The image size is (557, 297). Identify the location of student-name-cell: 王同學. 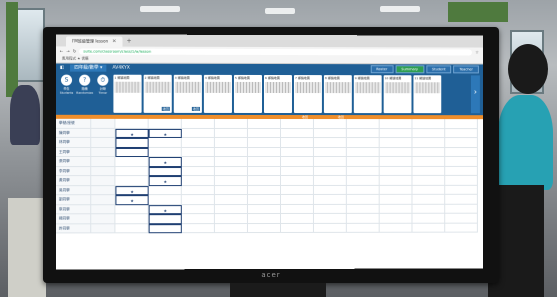
(73, 152).